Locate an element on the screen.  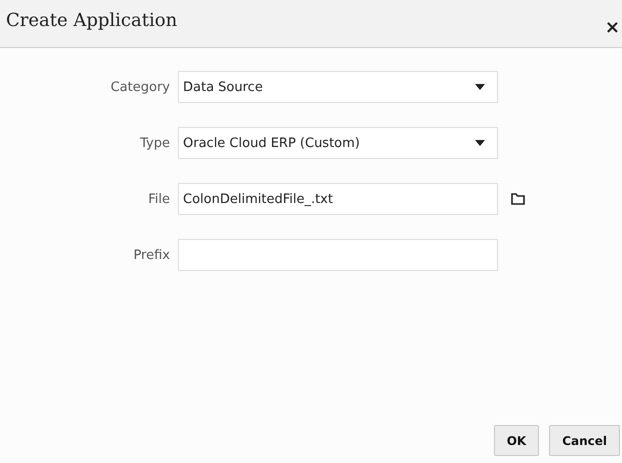
field-label: Category is located at coordinates (140, 87).